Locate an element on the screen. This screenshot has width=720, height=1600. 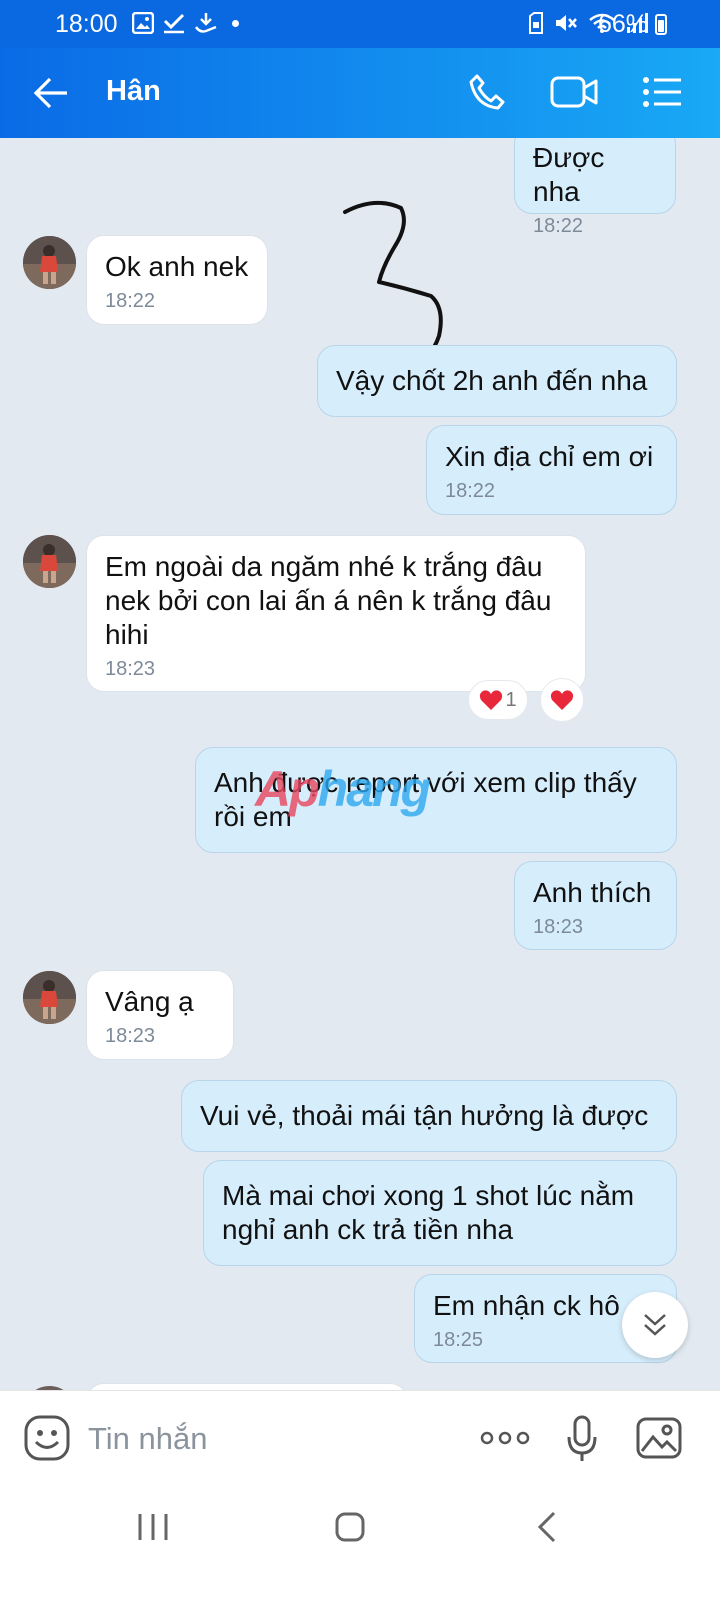
message-incoming: Vâng ạ 18:23 is located at coordinates (160, 1015).